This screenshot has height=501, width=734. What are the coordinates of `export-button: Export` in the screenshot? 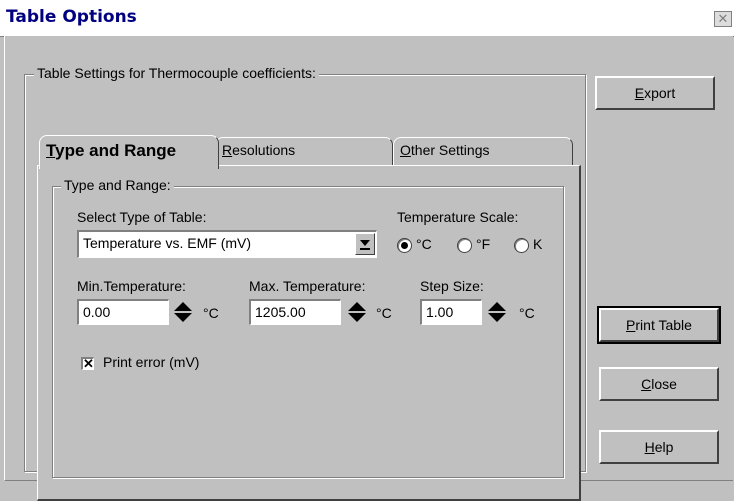 It's located at (655, 93).